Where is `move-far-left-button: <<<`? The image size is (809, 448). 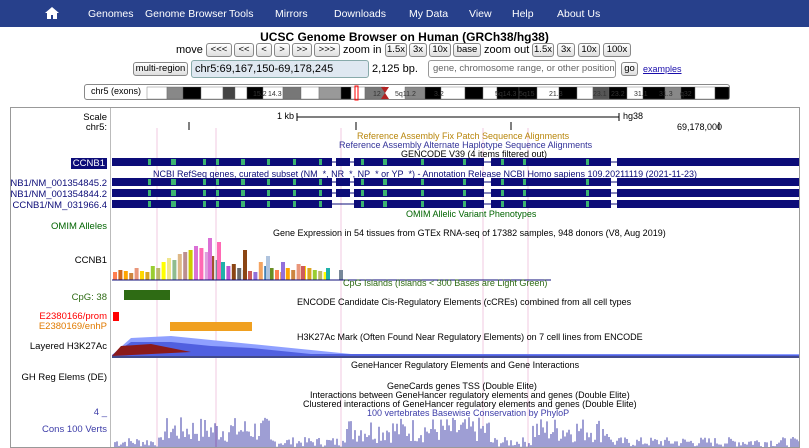 move-far-left-button: <<< is located at coordinates (219, 50).